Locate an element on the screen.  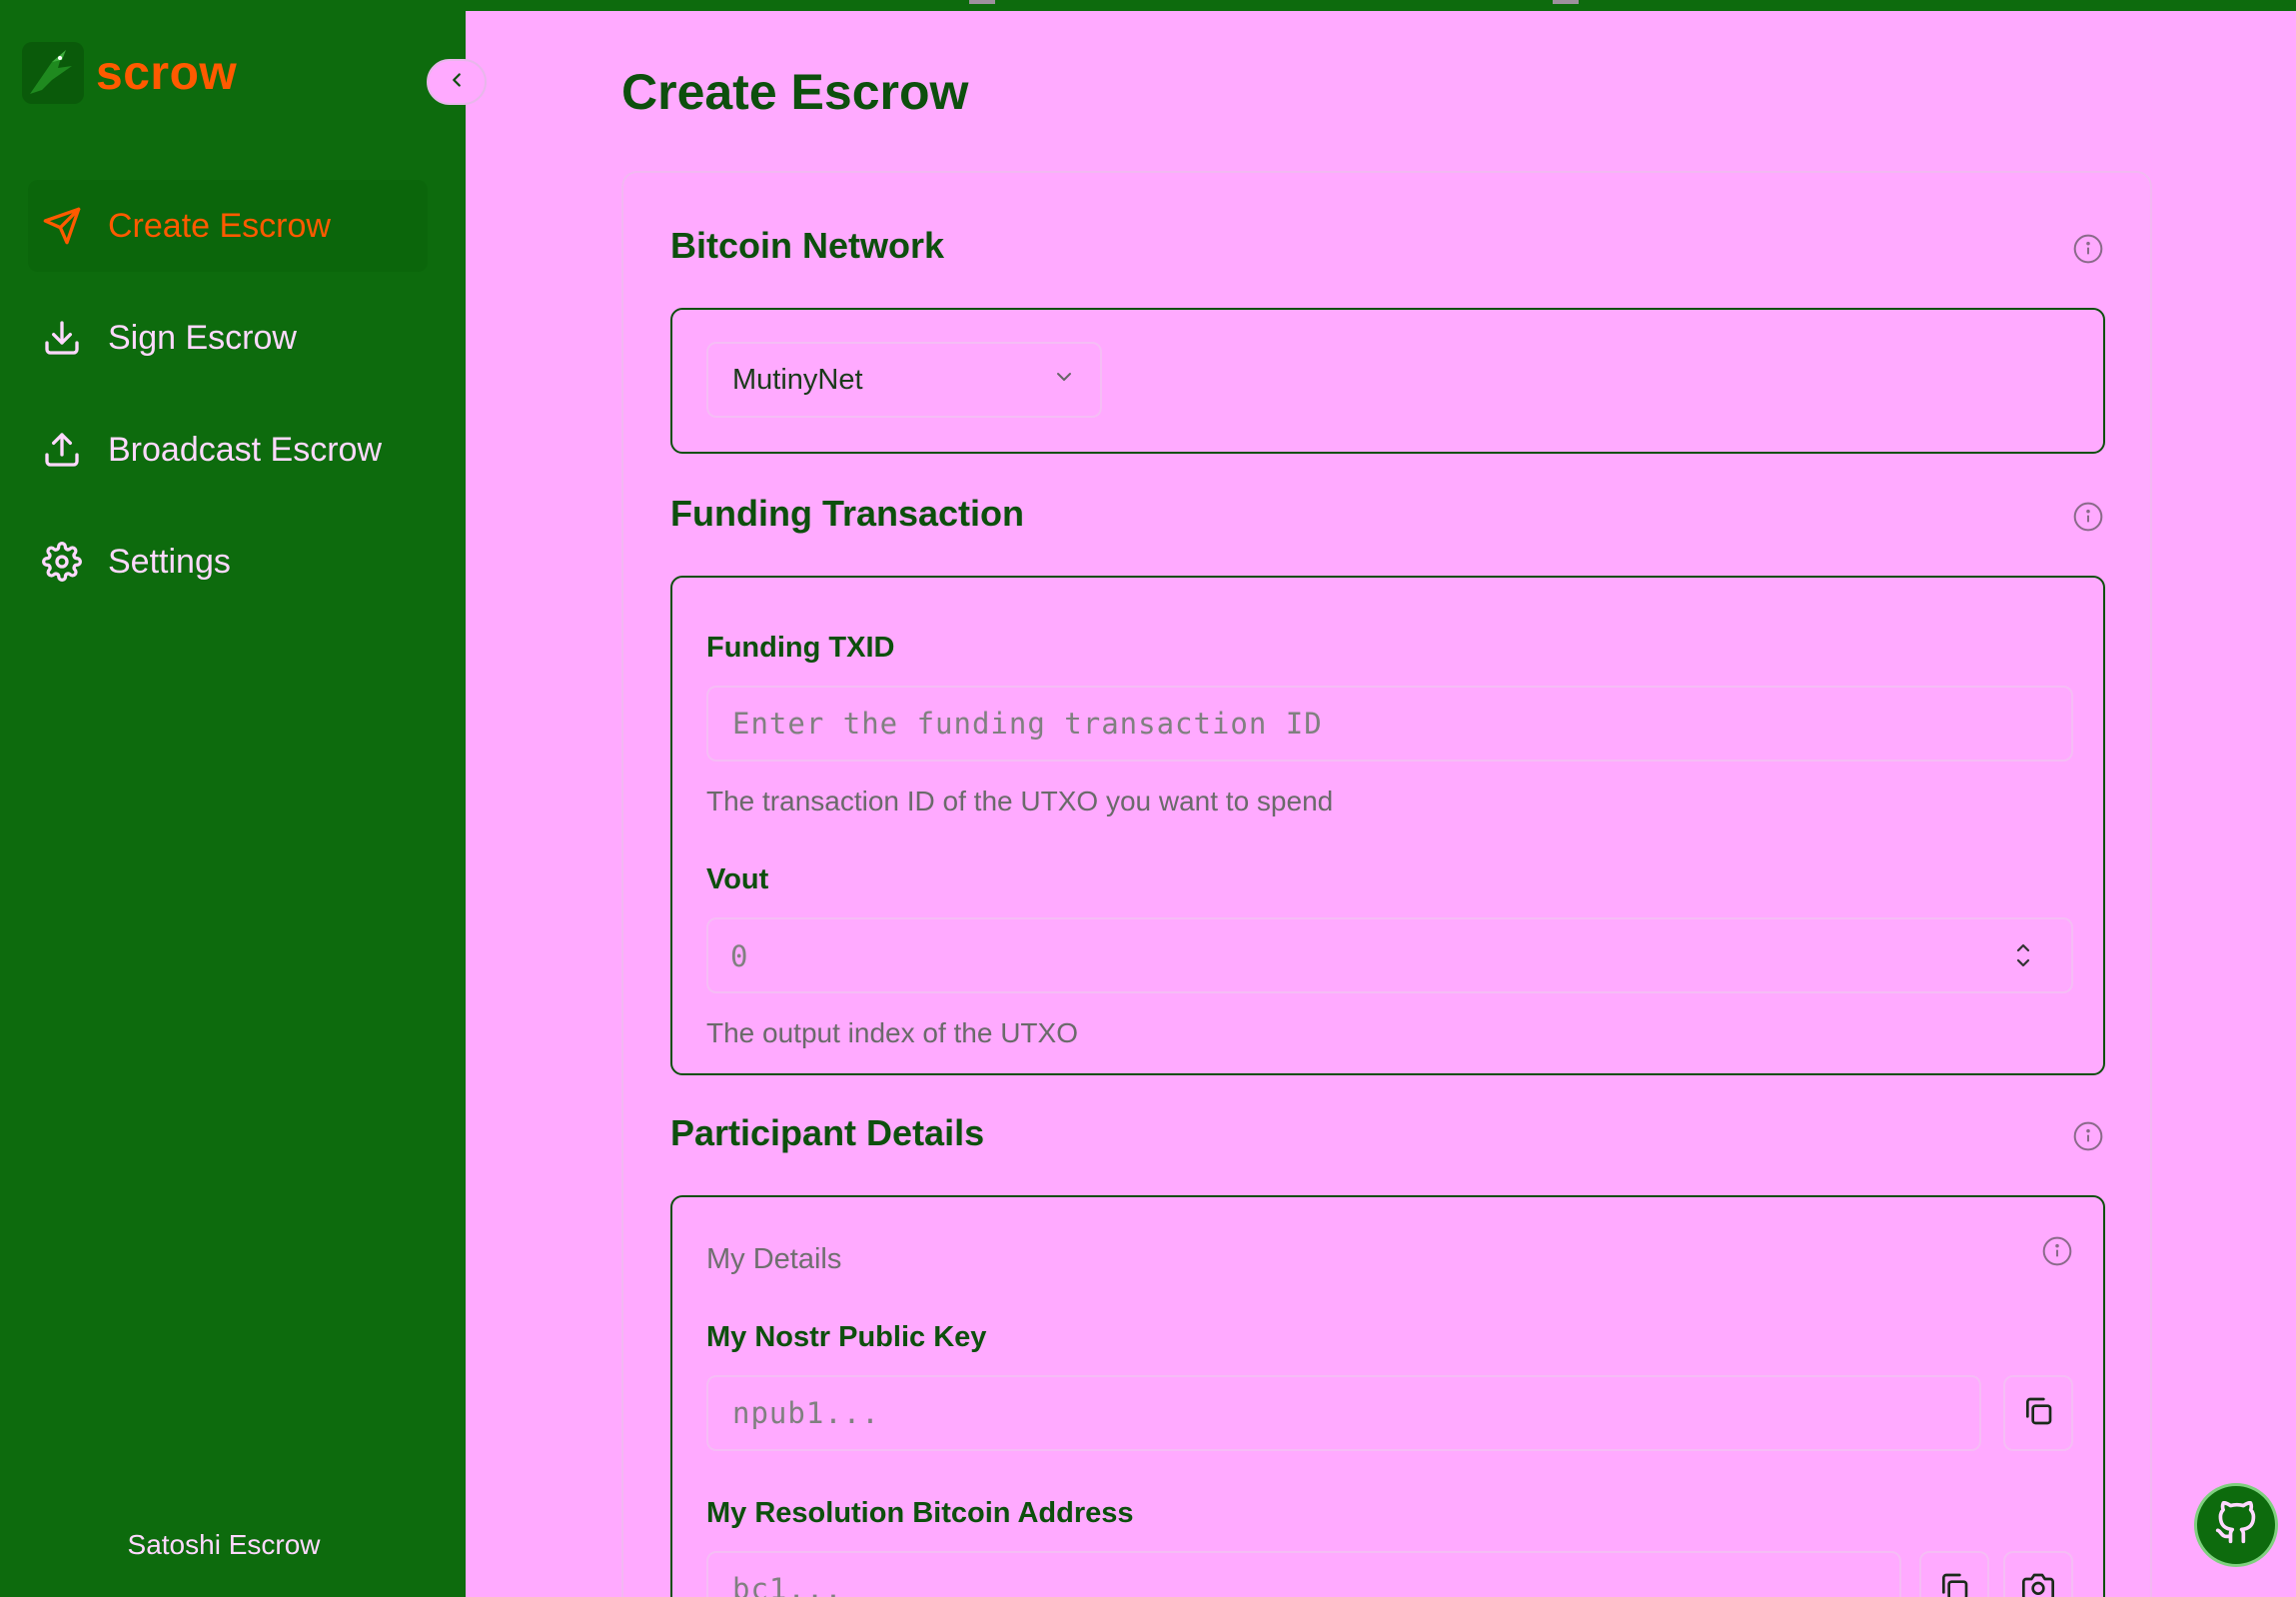
send-icon is located at coordinates (62, 226).